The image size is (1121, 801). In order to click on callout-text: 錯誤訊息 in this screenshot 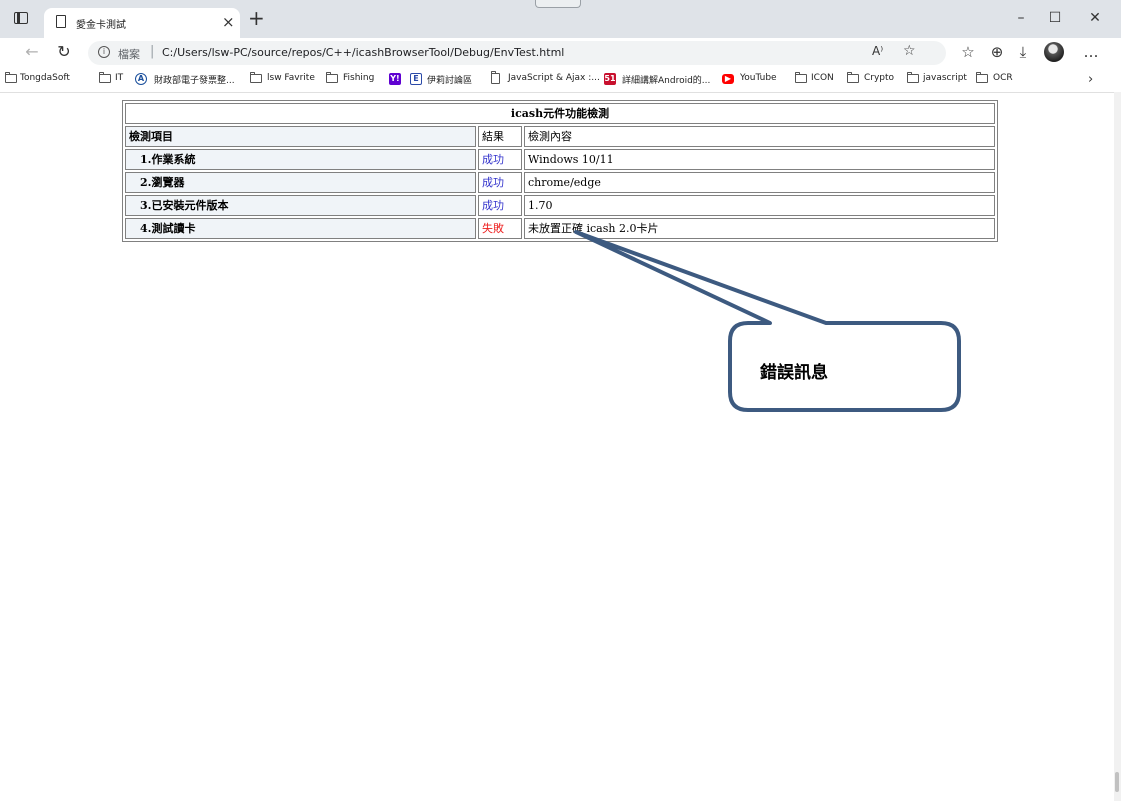, I will do `click(794, 373)`.